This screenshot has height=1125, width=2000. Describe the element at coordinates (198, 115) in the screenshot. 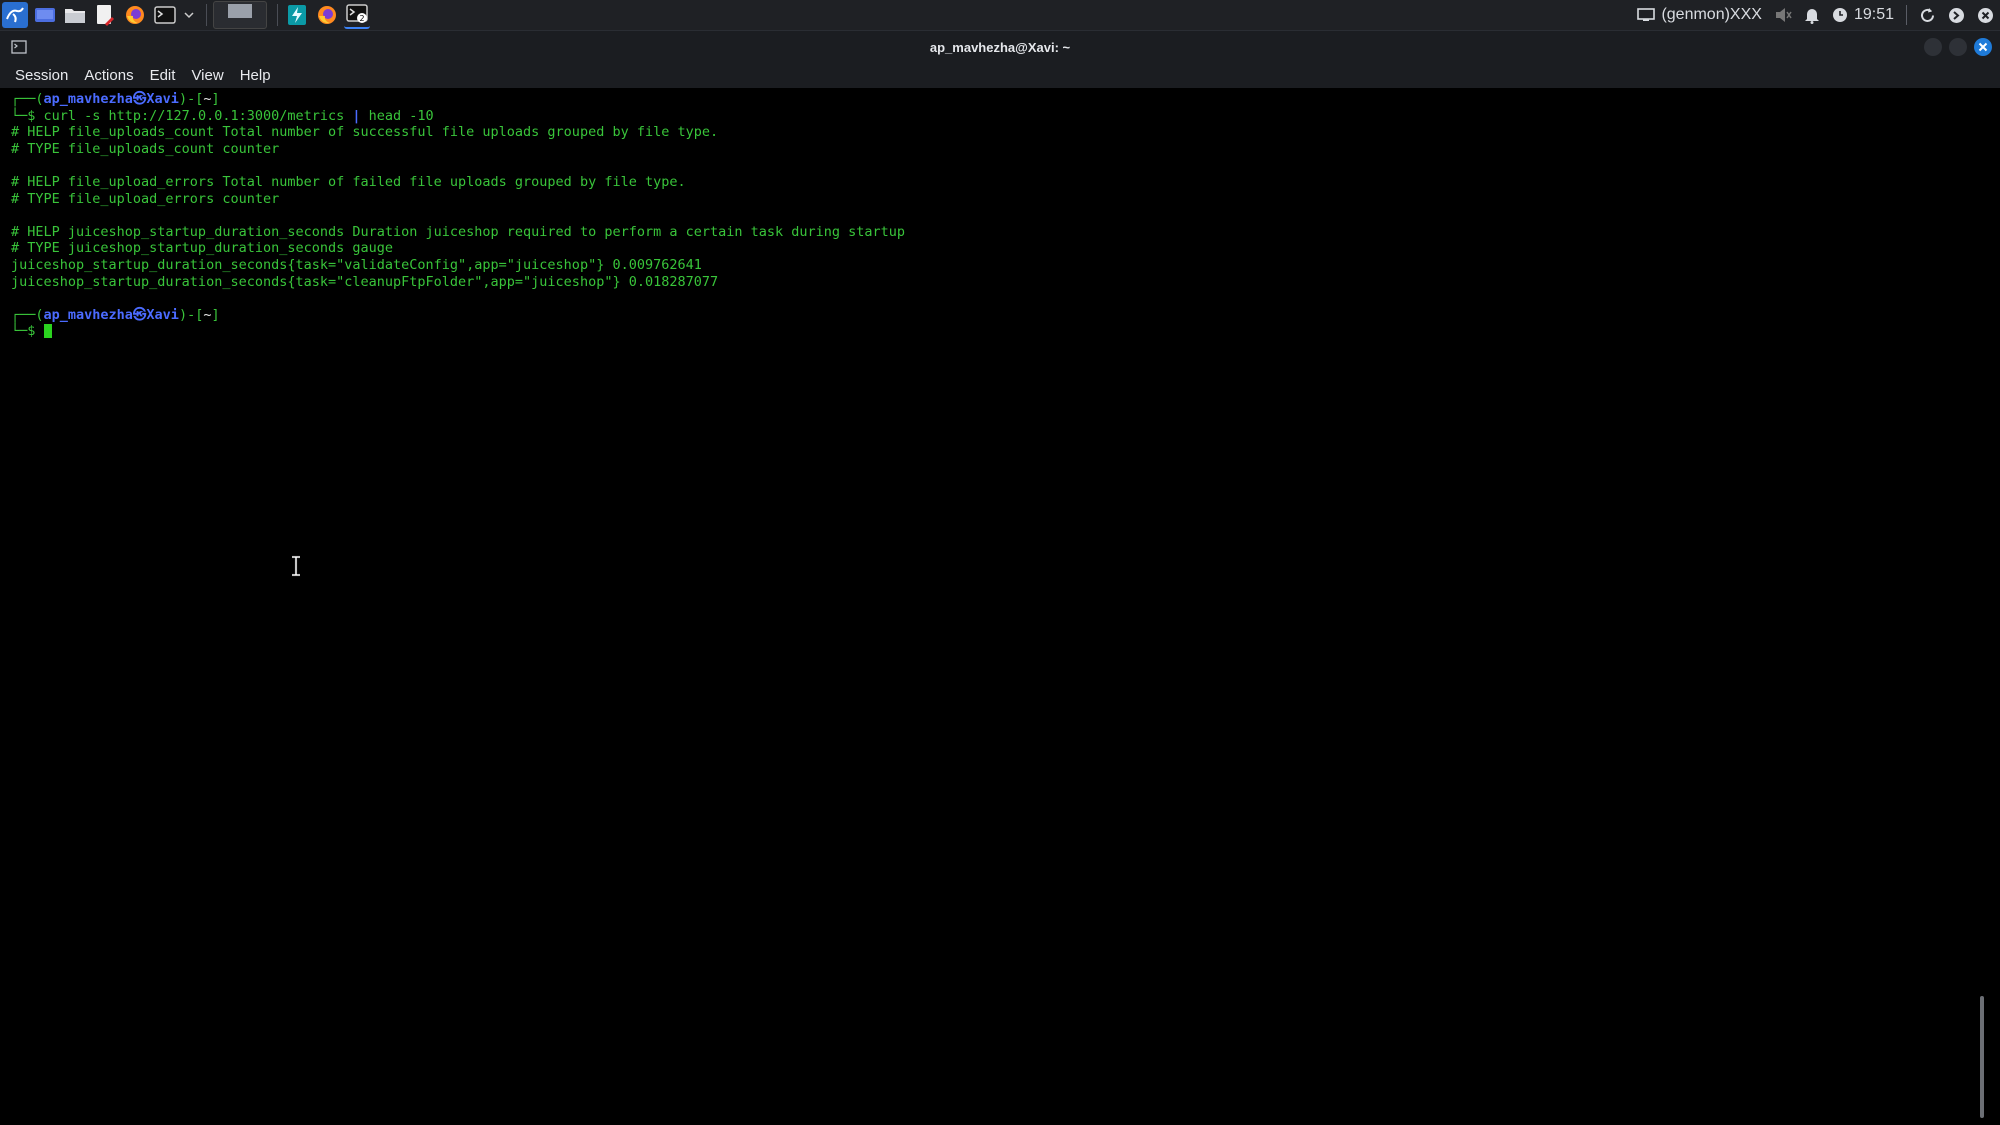

I see `command-text: curl -s http://127.0.0.1:3000/metrics` at that location.